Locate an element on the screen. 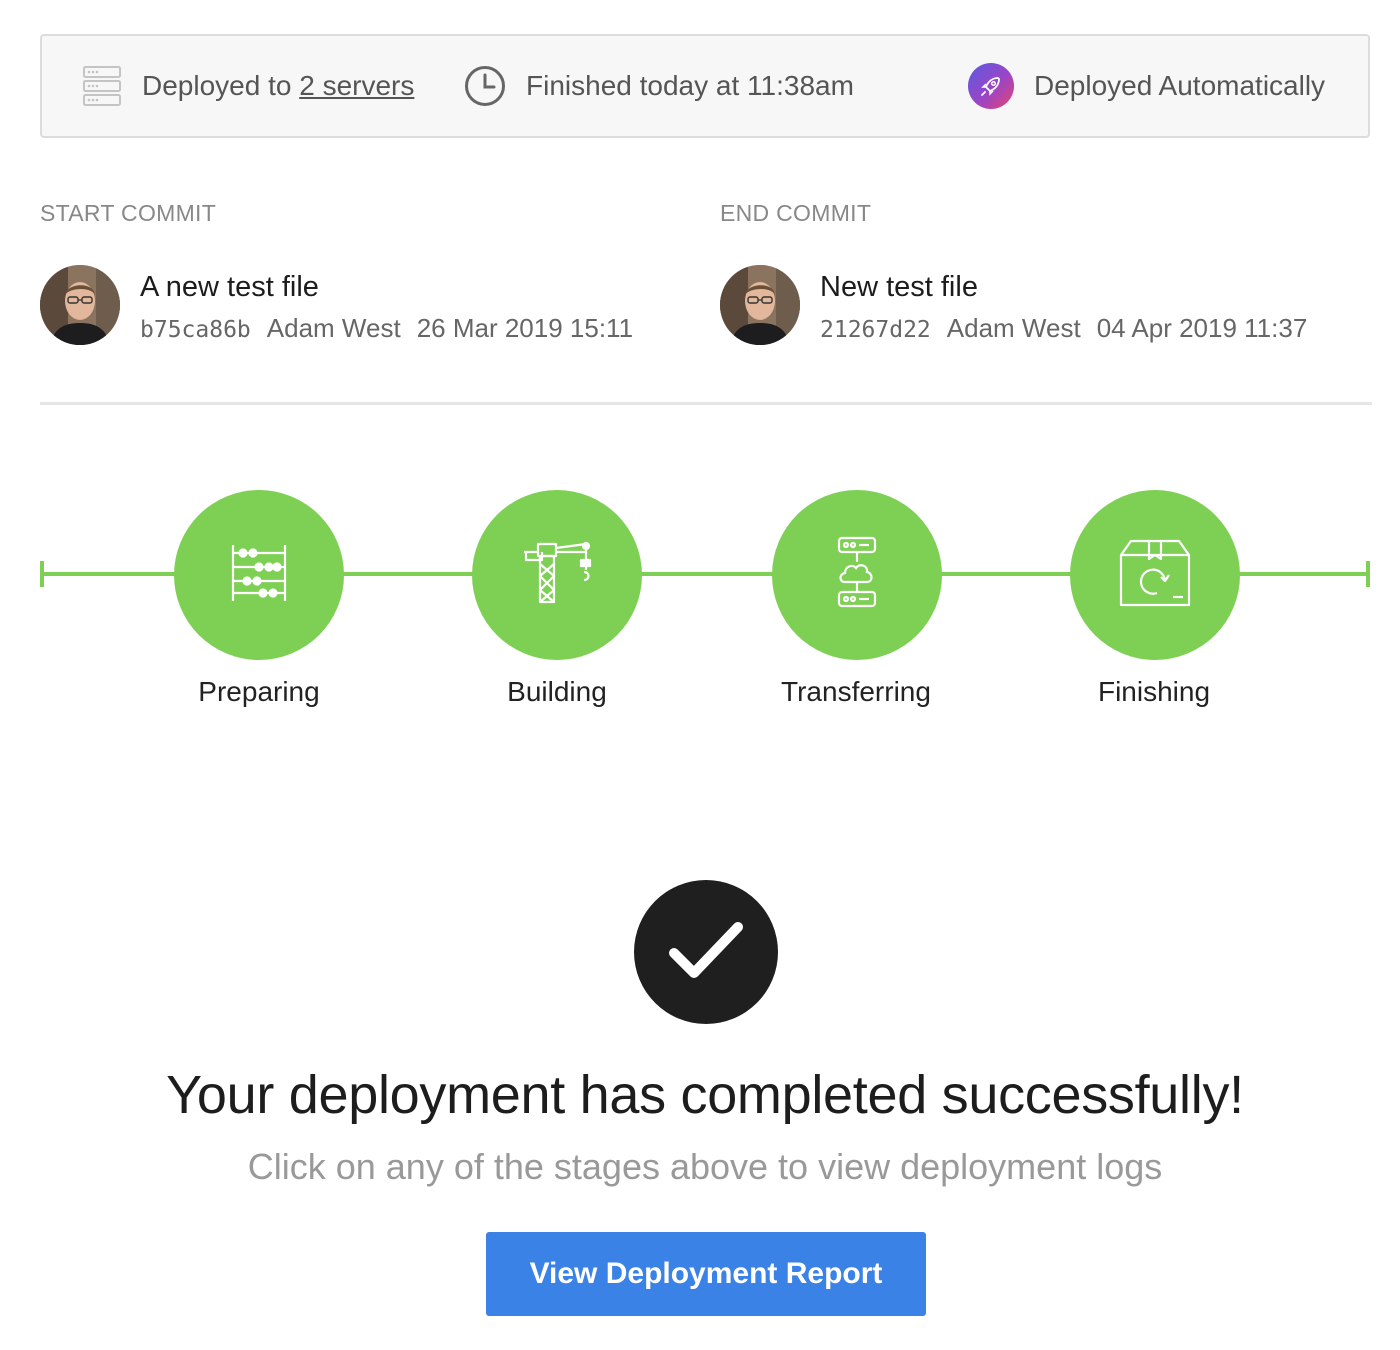 The width and height of the screenshot is (1400, 1350). pipeline-end-cap is located at coordinates (1368, 574).